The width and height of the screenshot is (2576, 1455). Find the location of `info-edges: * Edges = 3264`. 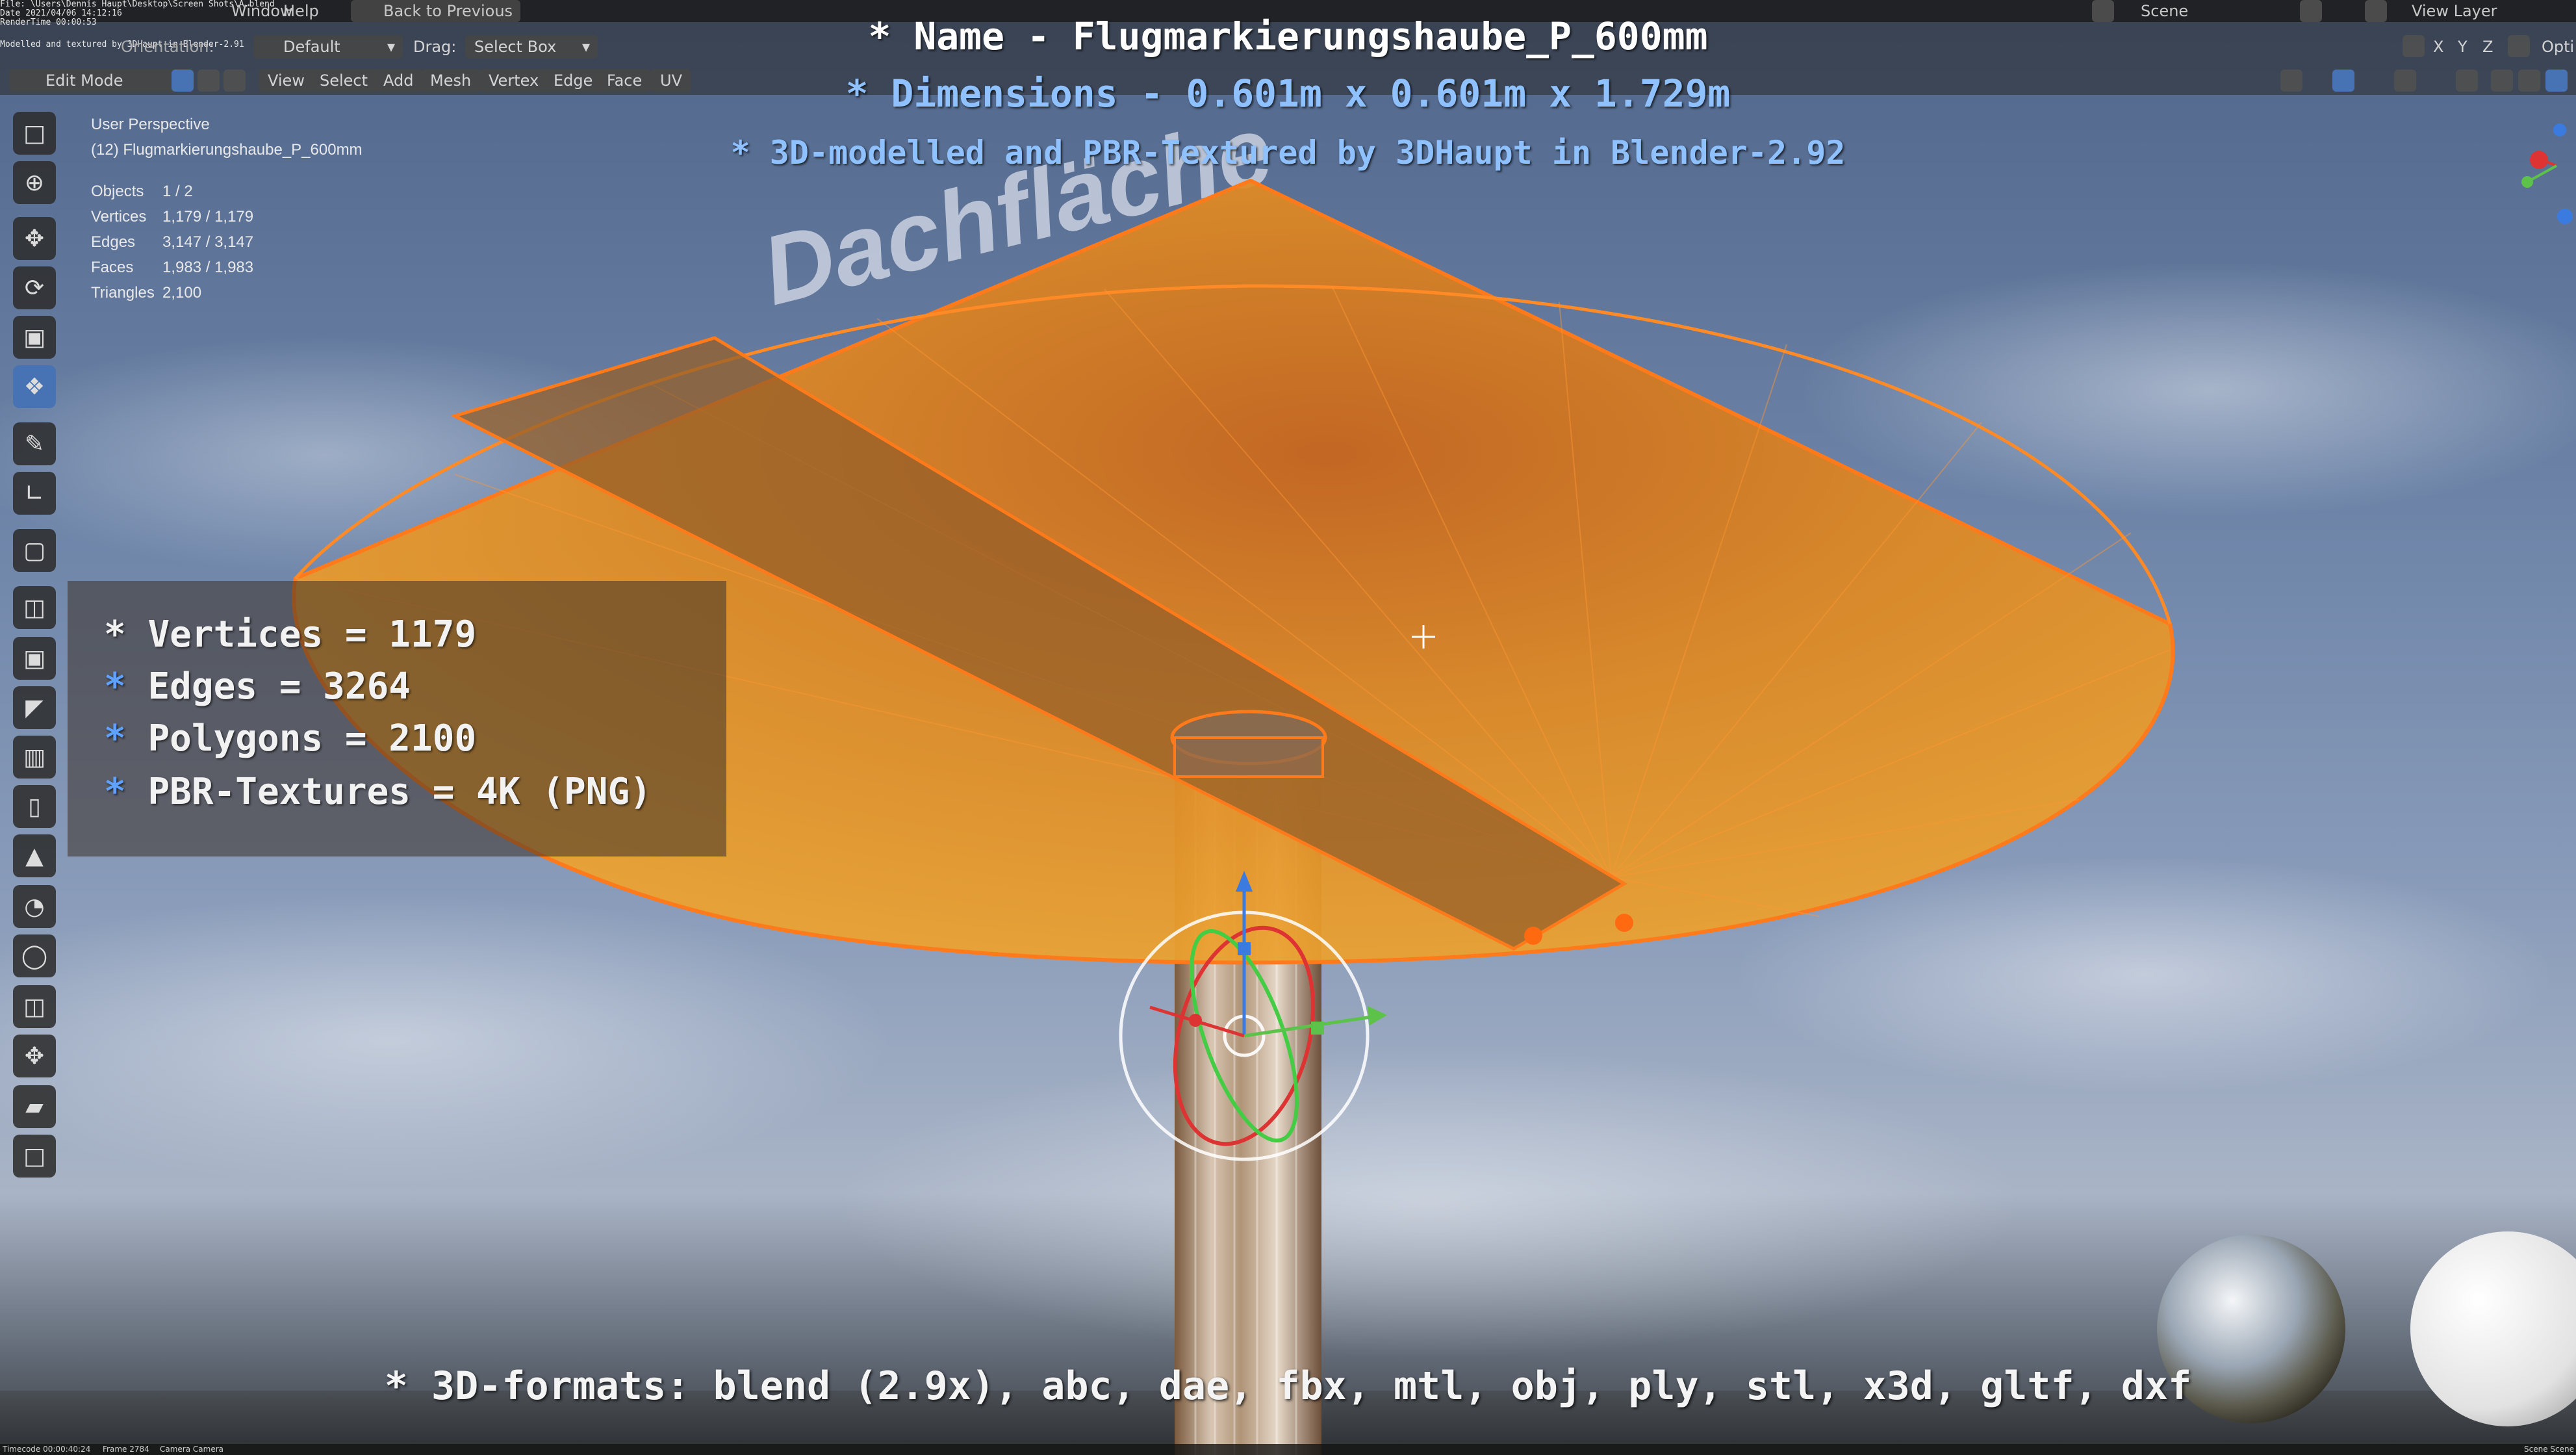

info-edges: * Edges = 3264 is located at coordinates (257, 687).